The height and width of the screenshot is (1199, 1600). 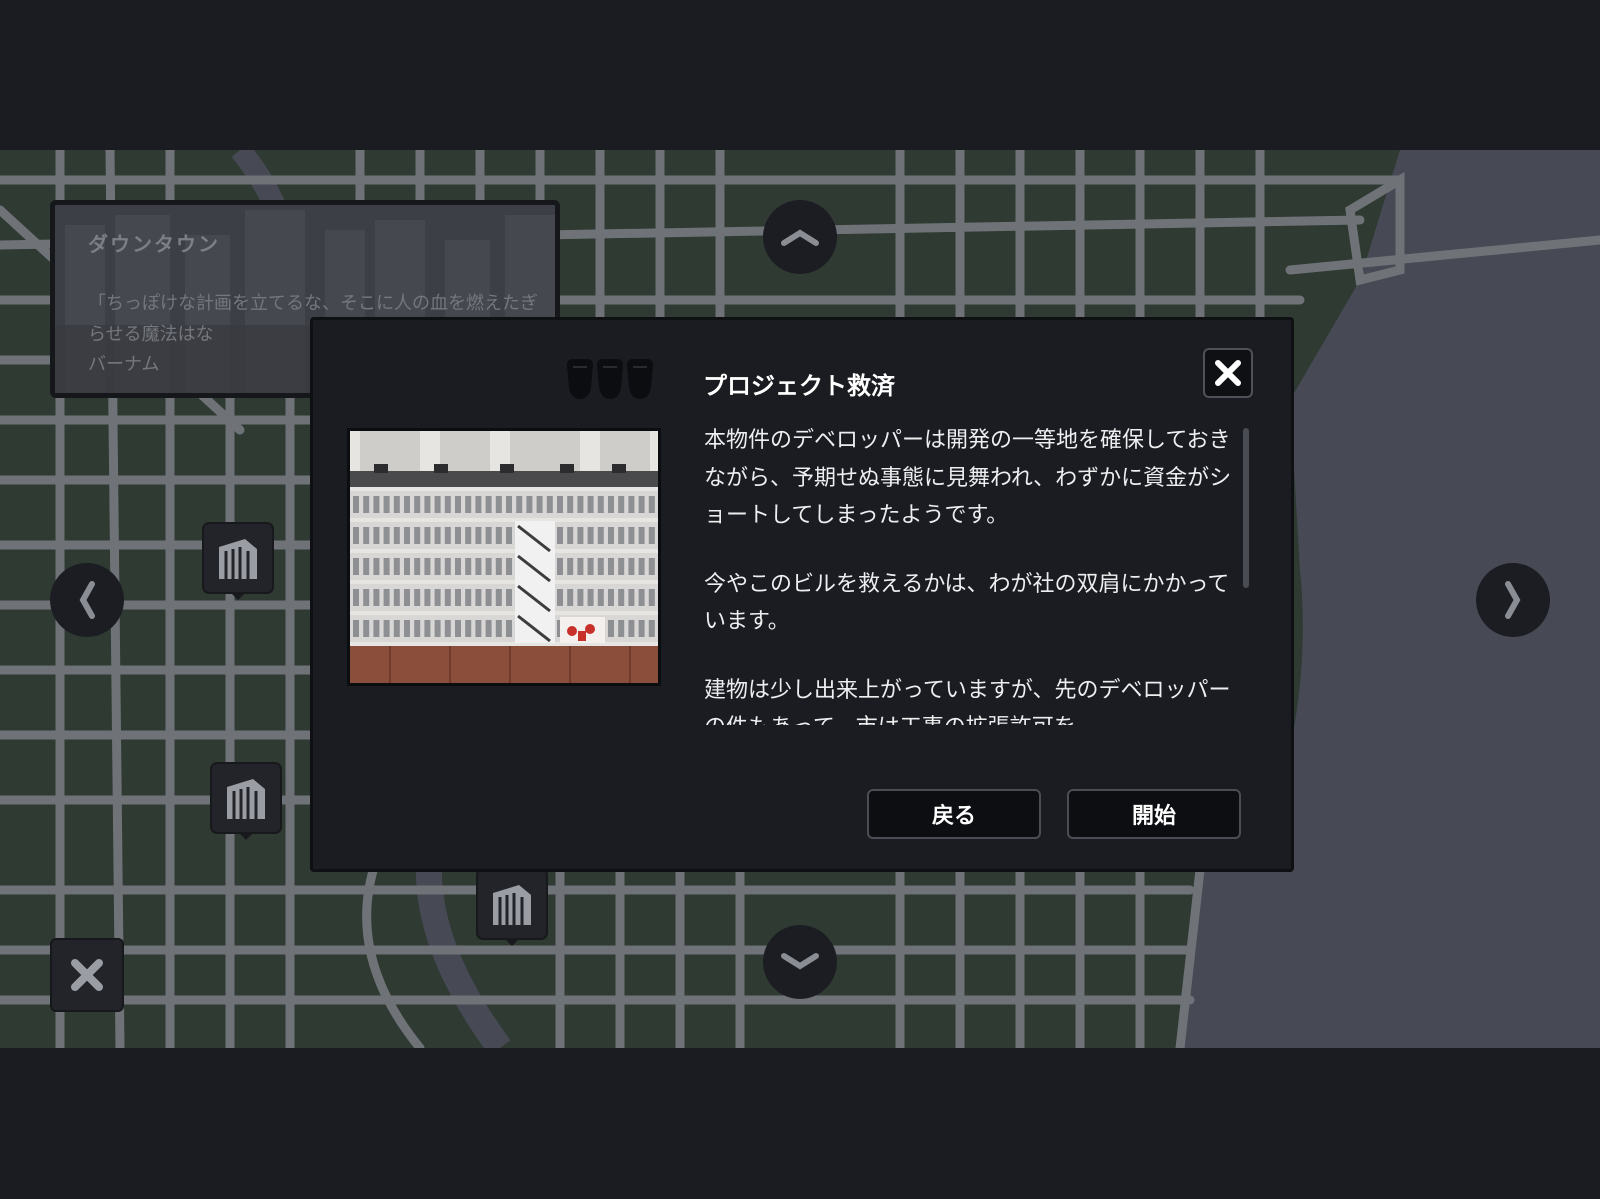 I want to click on district-author: バーナム, so click(x=124, y=364).